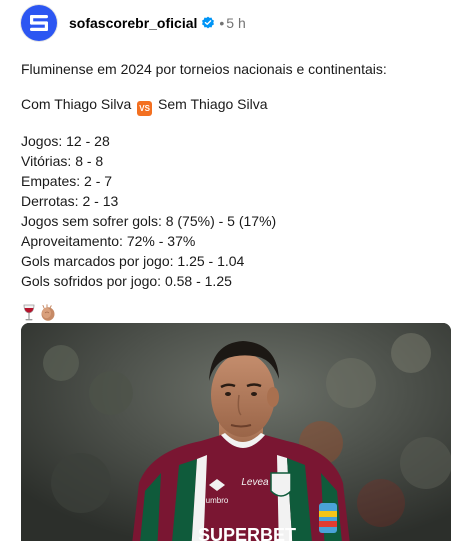  What do you see at coordinates (108, 241) in the screenshot?
I see `stat-line-performance: Aproveitamento: 72% - 37%` at bounding box center [108, 241].